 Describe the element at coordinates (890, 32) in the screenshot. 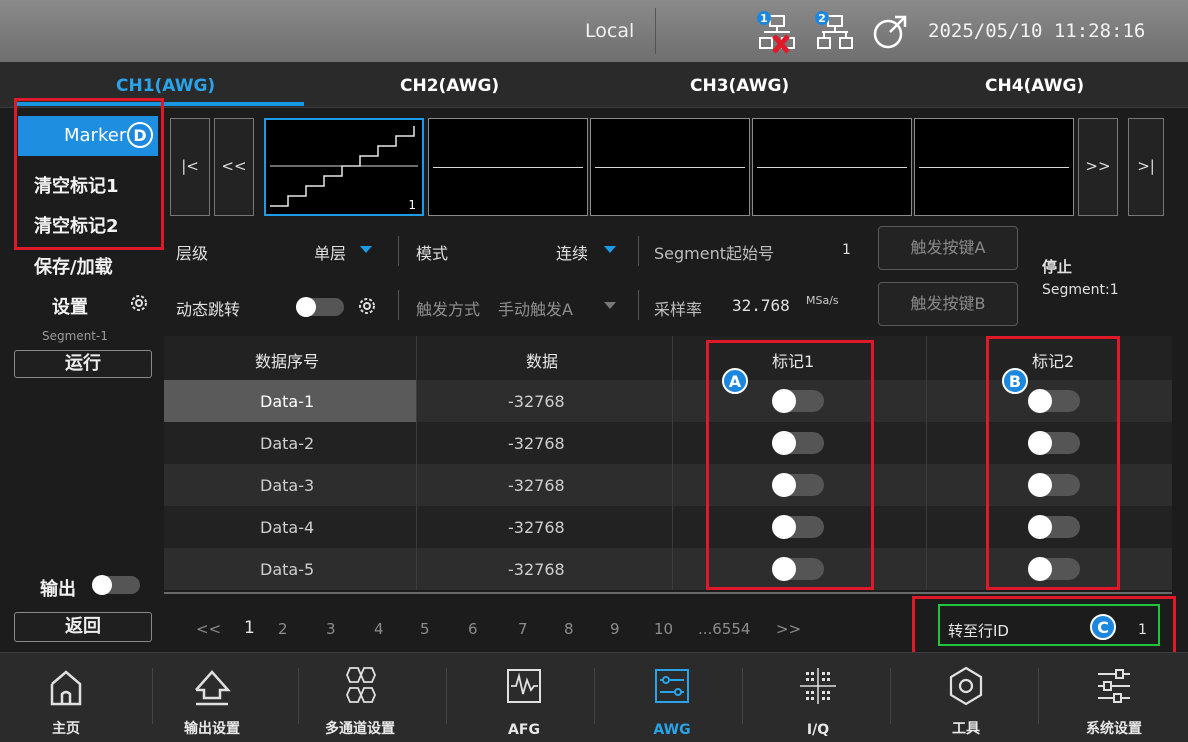

I see `external-link-icon` at that location.